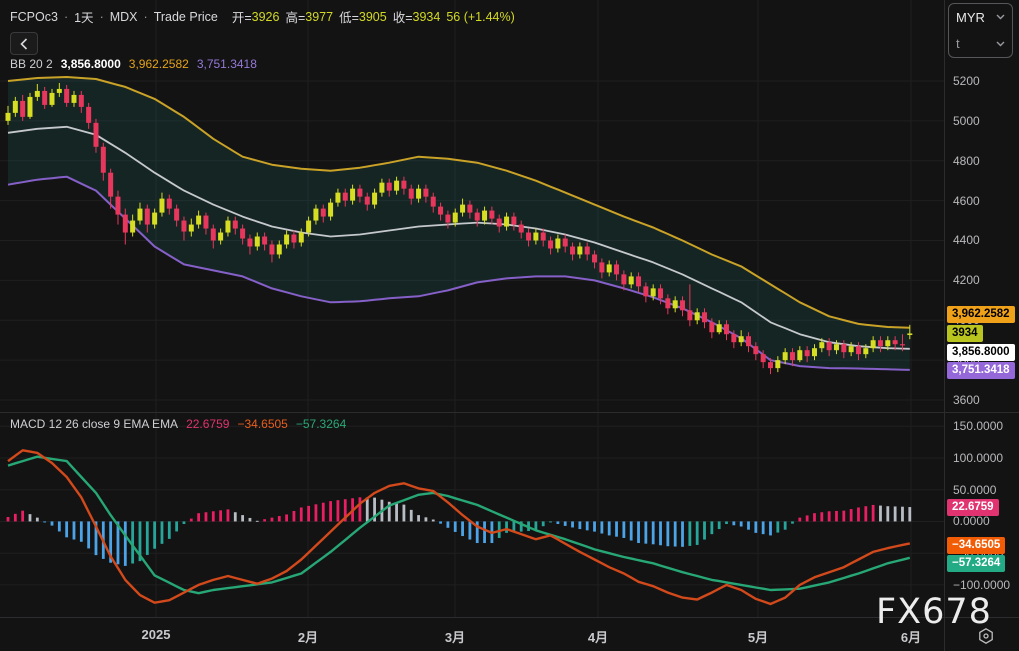 The width and height of the screenshot is (1019, 651). Describe the element at coordinates (372, 16) in the screenshot. I see `low-value: 3905` at that location.